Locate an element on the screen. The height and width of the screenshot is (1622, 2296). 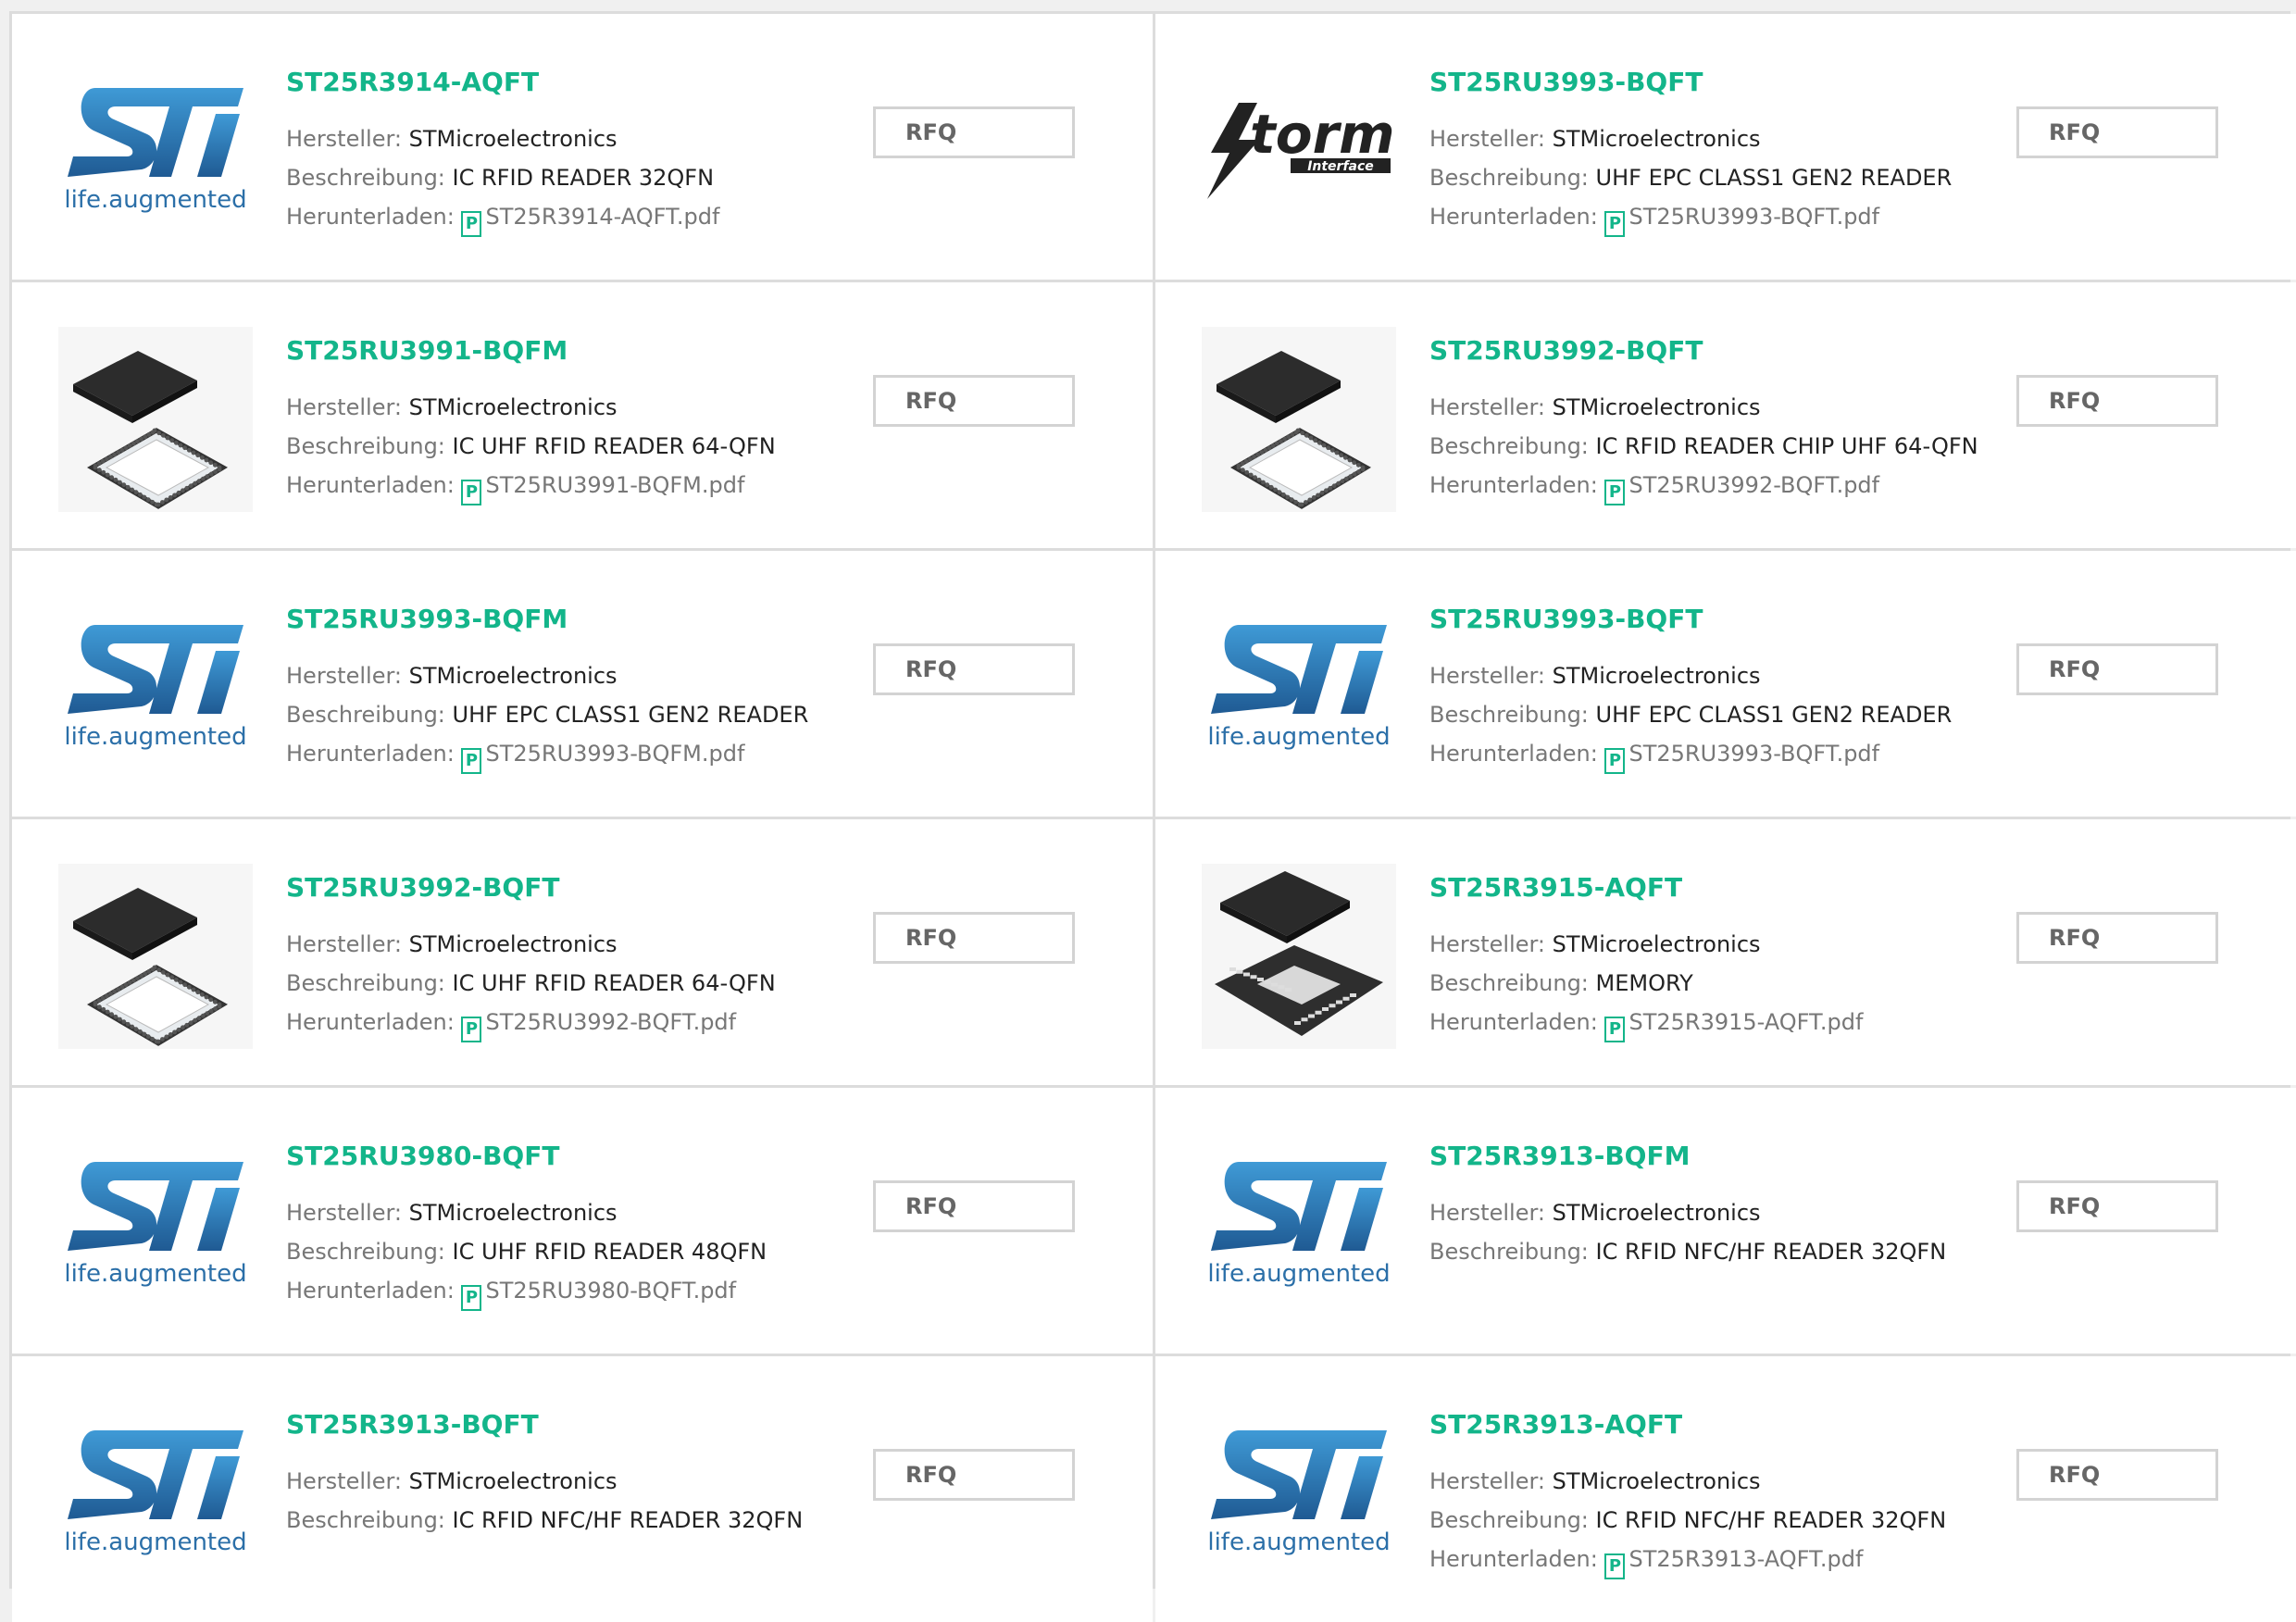
datasheet-pdf-link: P ST25RU3991-BQFM.pdf is located at coordinates (603, 488).